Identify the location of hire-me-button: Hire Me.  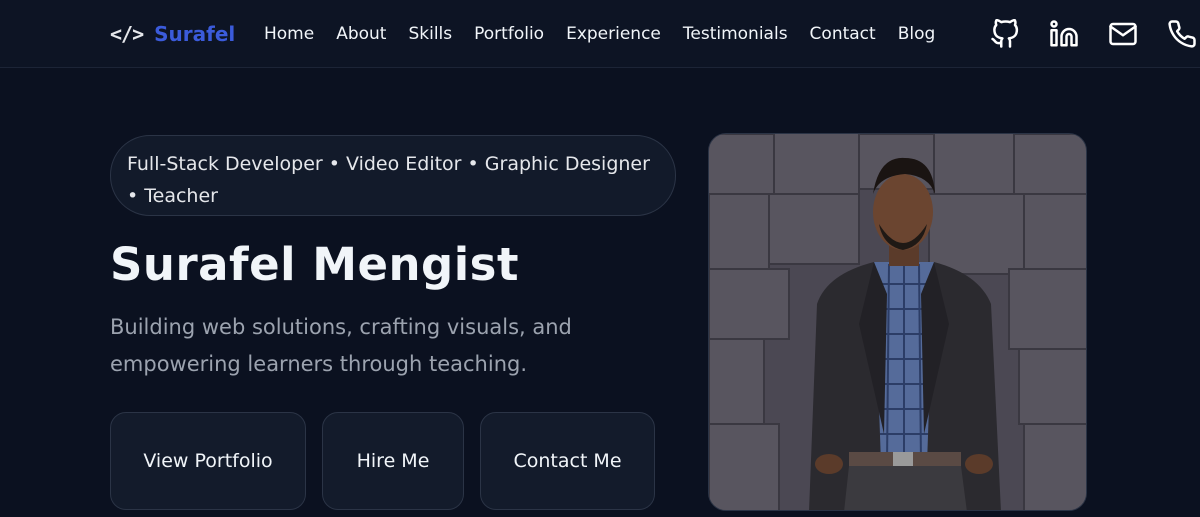
(393, 461).